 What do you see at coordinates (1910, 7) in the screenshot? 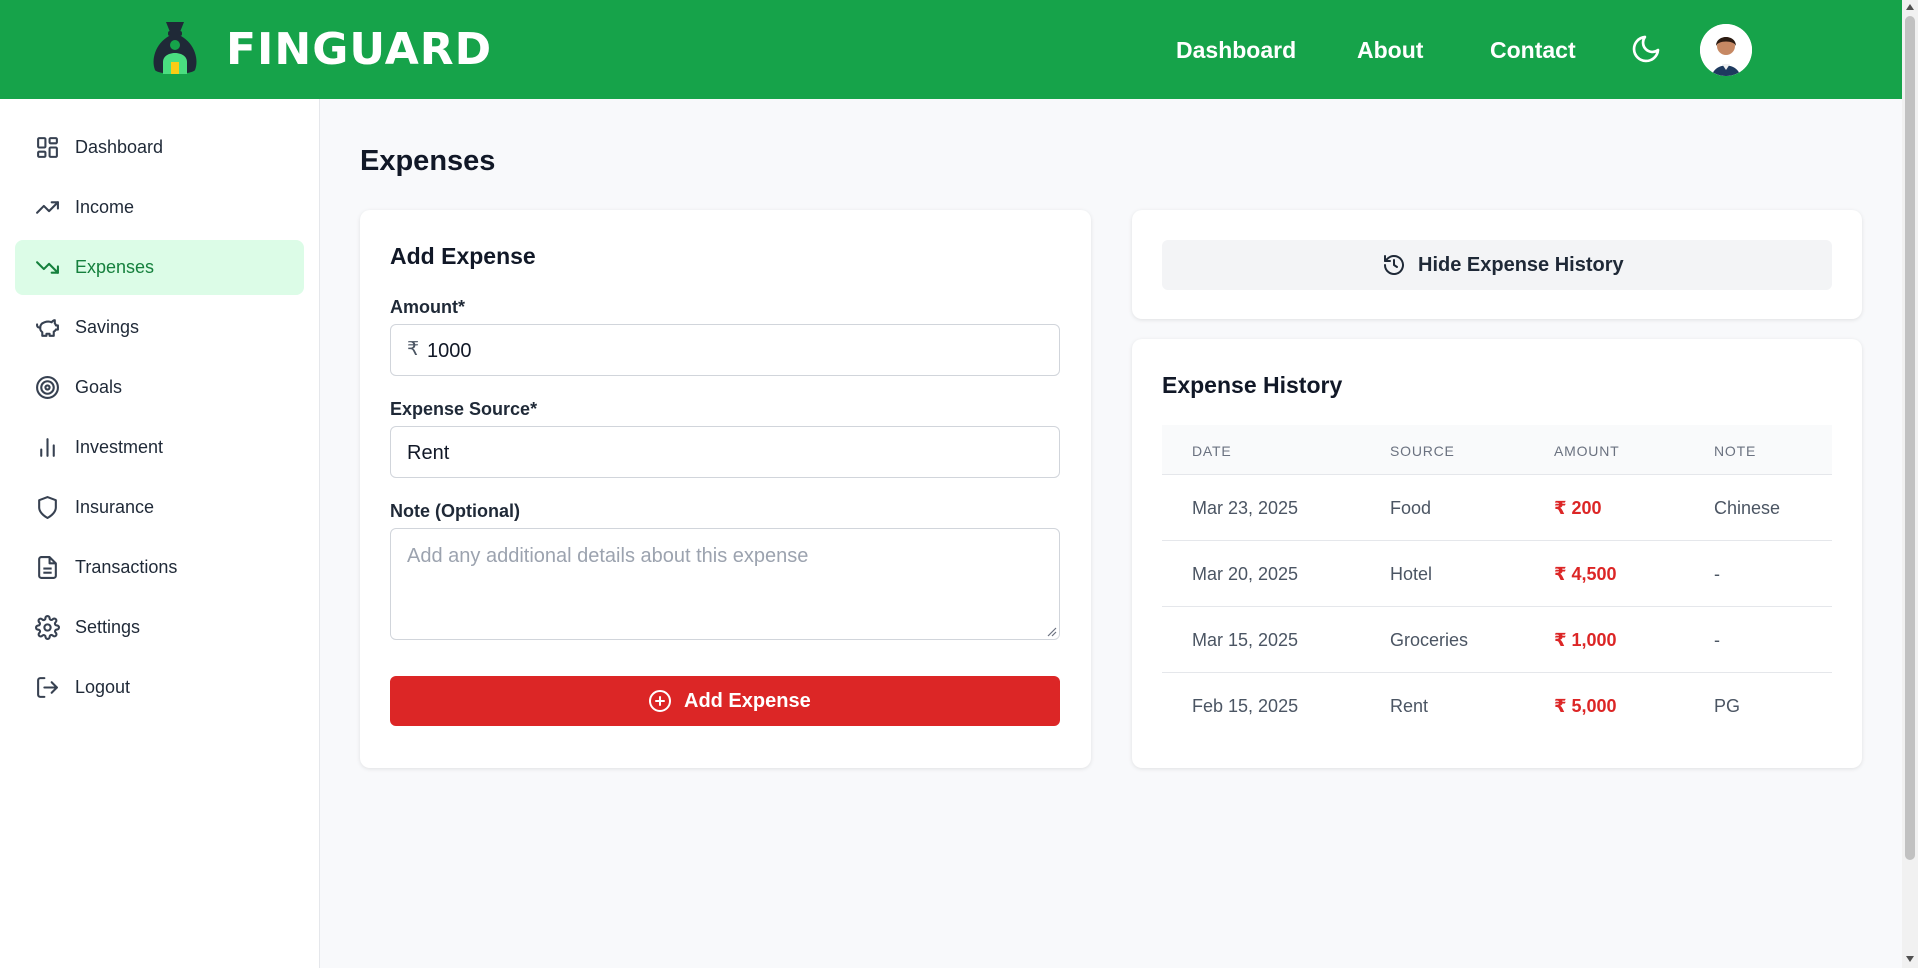
I see `scroll-up-arrow-icon` at bounding box center [1910, 7].